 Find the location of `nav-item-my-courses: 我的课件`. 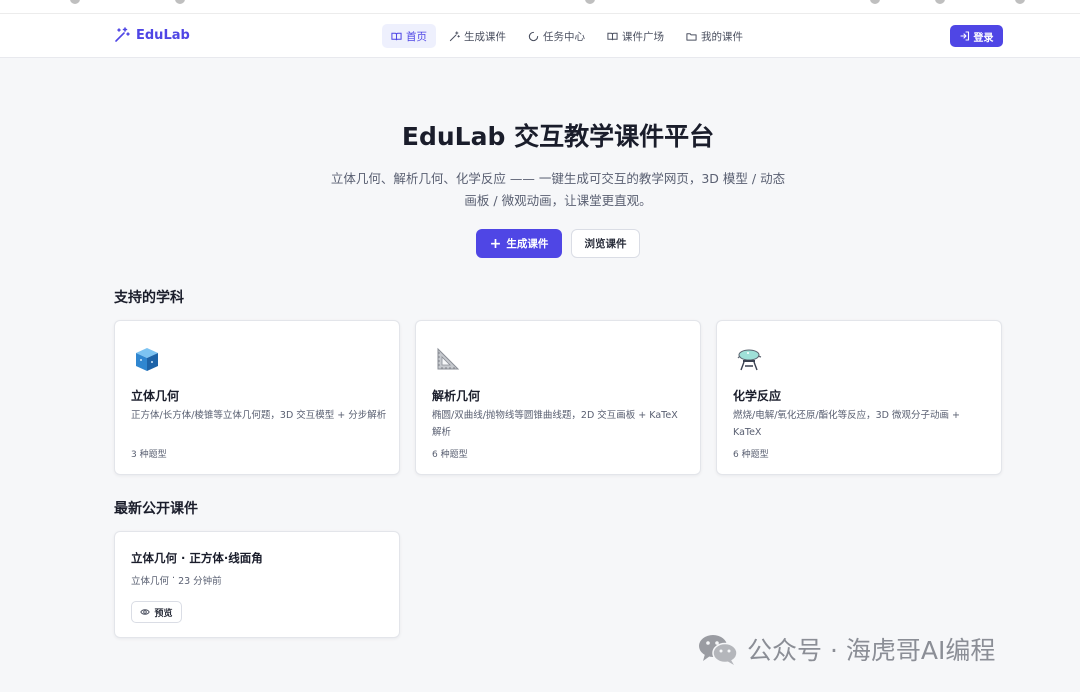

nav-item-my-courses: 我的课件 is located at coordinates (714, 36).